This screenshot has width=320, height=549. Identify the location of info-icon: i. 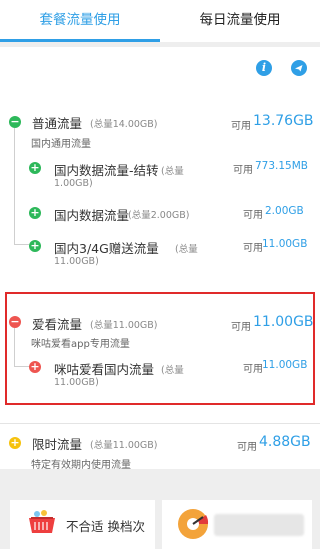
(264, 68).